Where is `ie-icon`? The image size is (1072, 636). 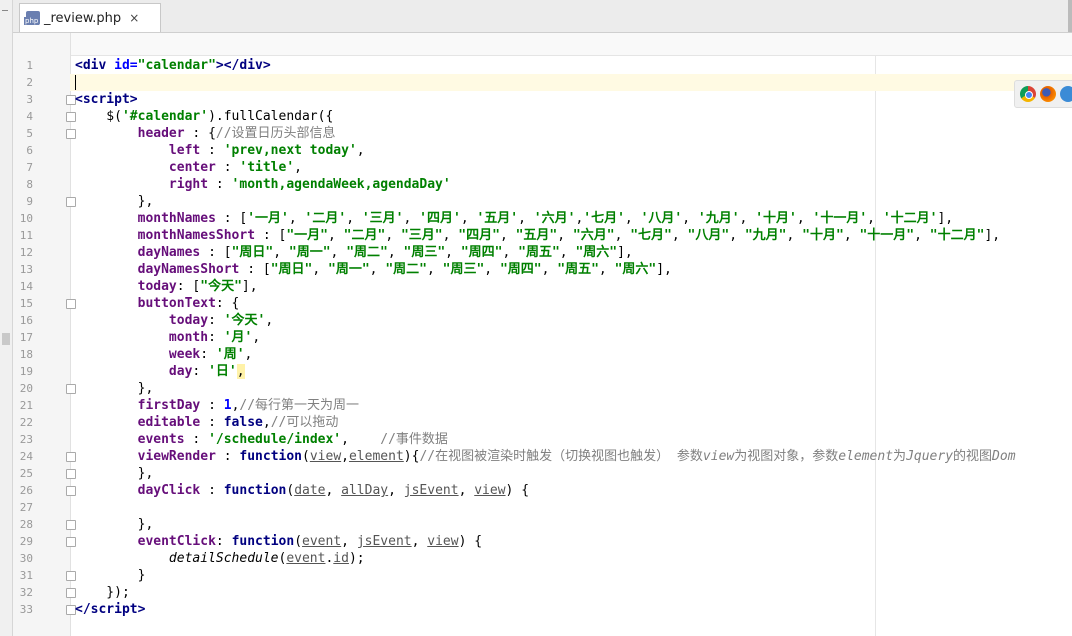 ie-icon is located at coordinates (1066, 94).